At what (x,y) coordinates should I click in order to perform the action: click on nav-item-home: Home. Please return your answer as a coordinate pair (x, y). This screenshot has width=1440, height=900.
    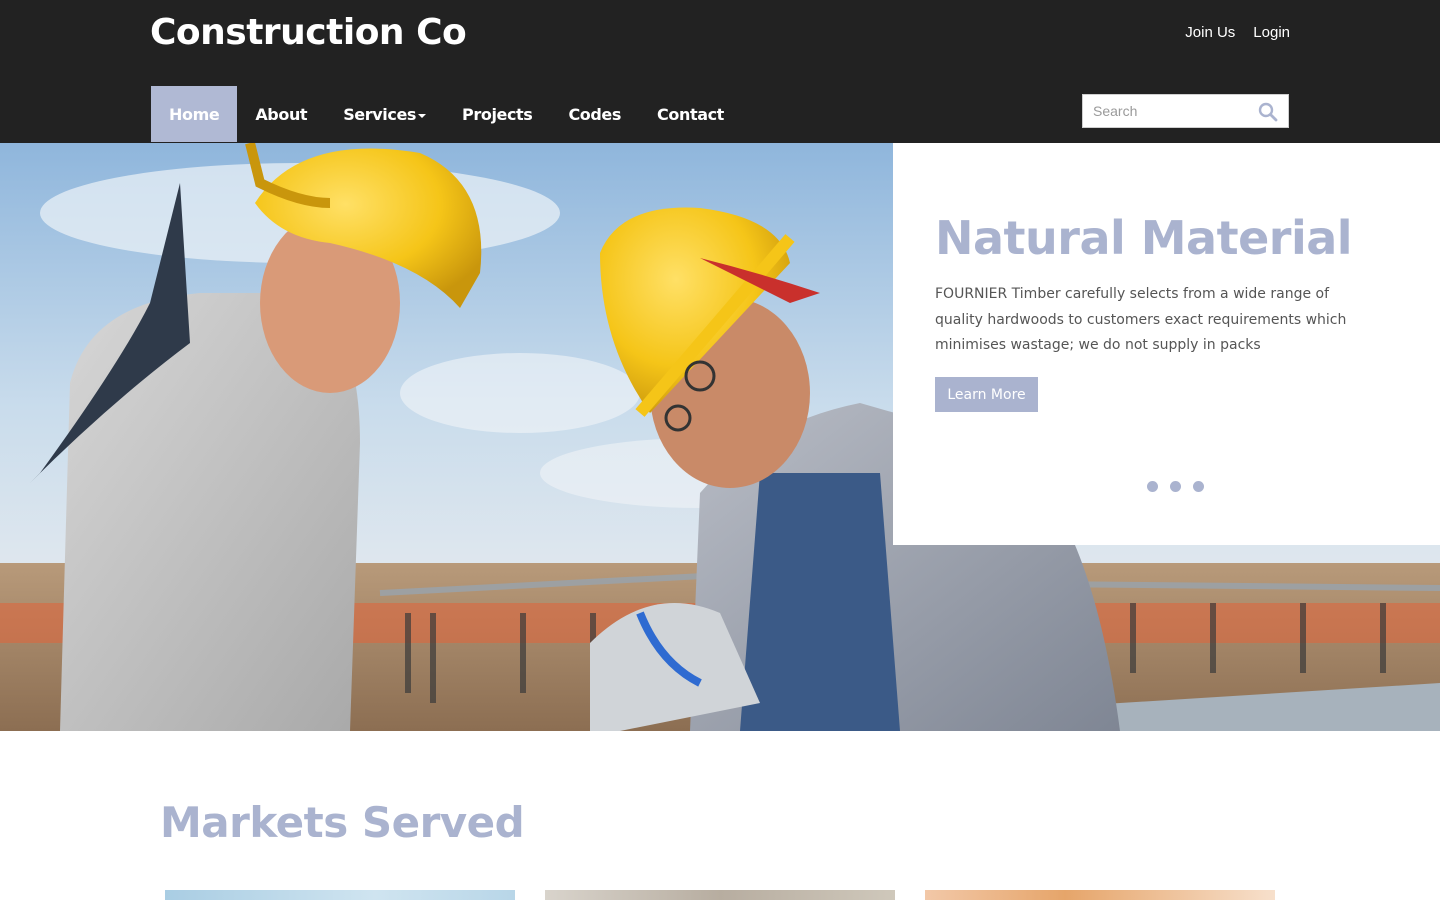
    Looking at the image, I should click on (194, 114).